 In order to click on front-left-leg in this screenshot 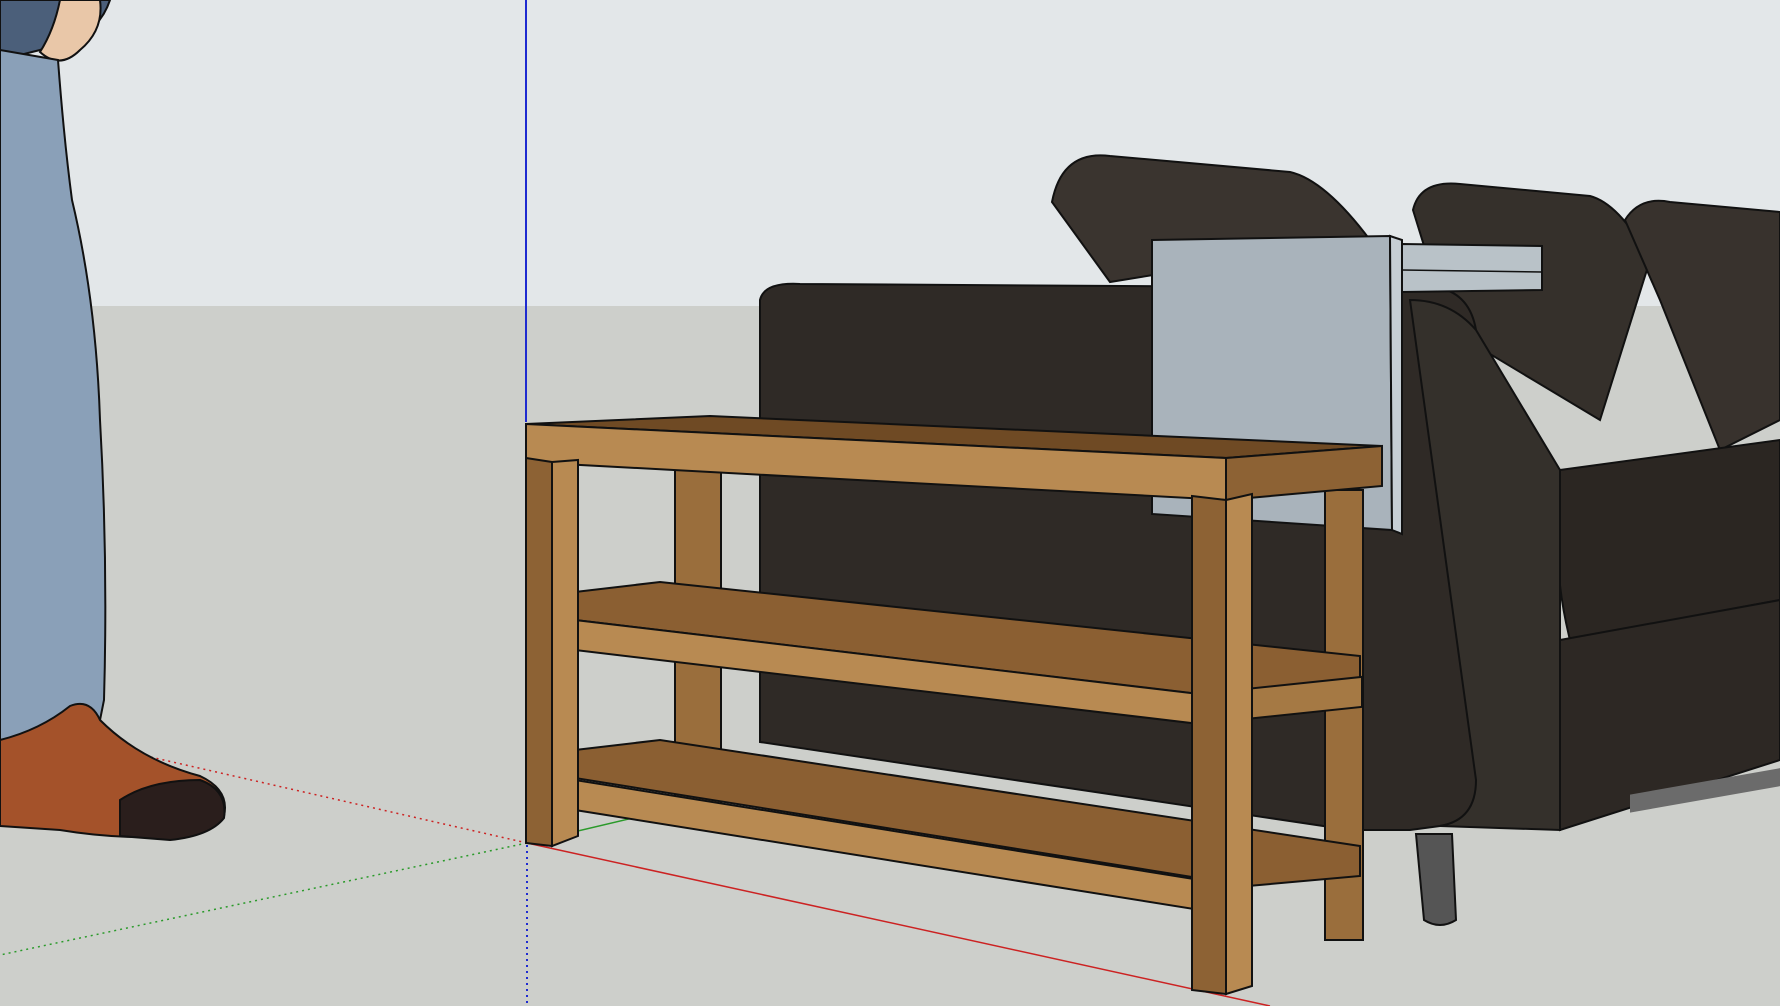, I will do `click(539, 652)`.